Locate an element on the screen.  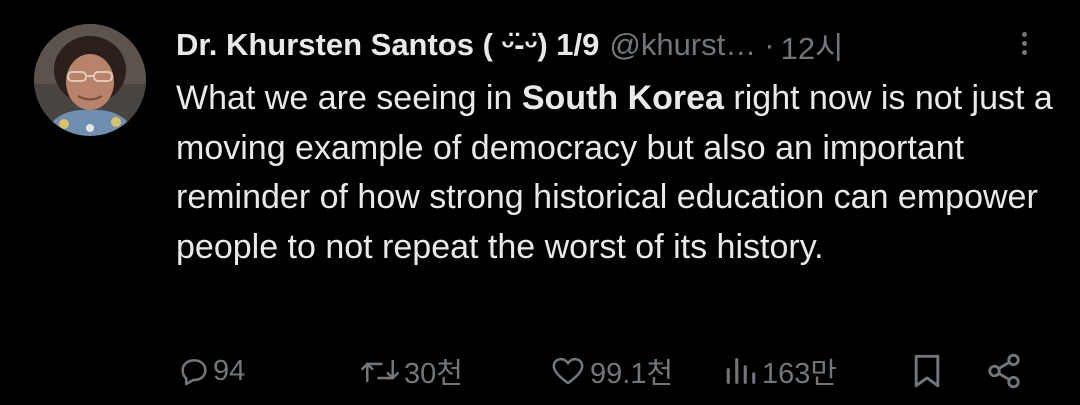
retweet-button: 30천 is located at coordinates (410, 371).